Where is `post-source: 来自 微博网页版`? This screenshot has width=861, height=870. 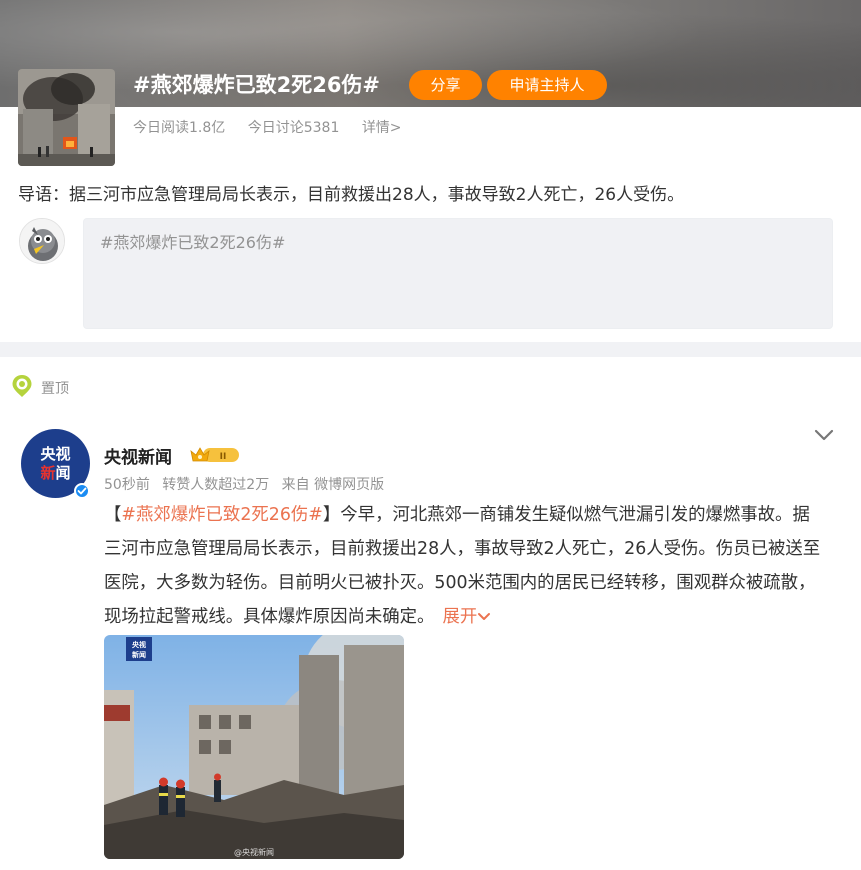
post-source: 来自 微博网页版 is located at coordinates (333, 485).